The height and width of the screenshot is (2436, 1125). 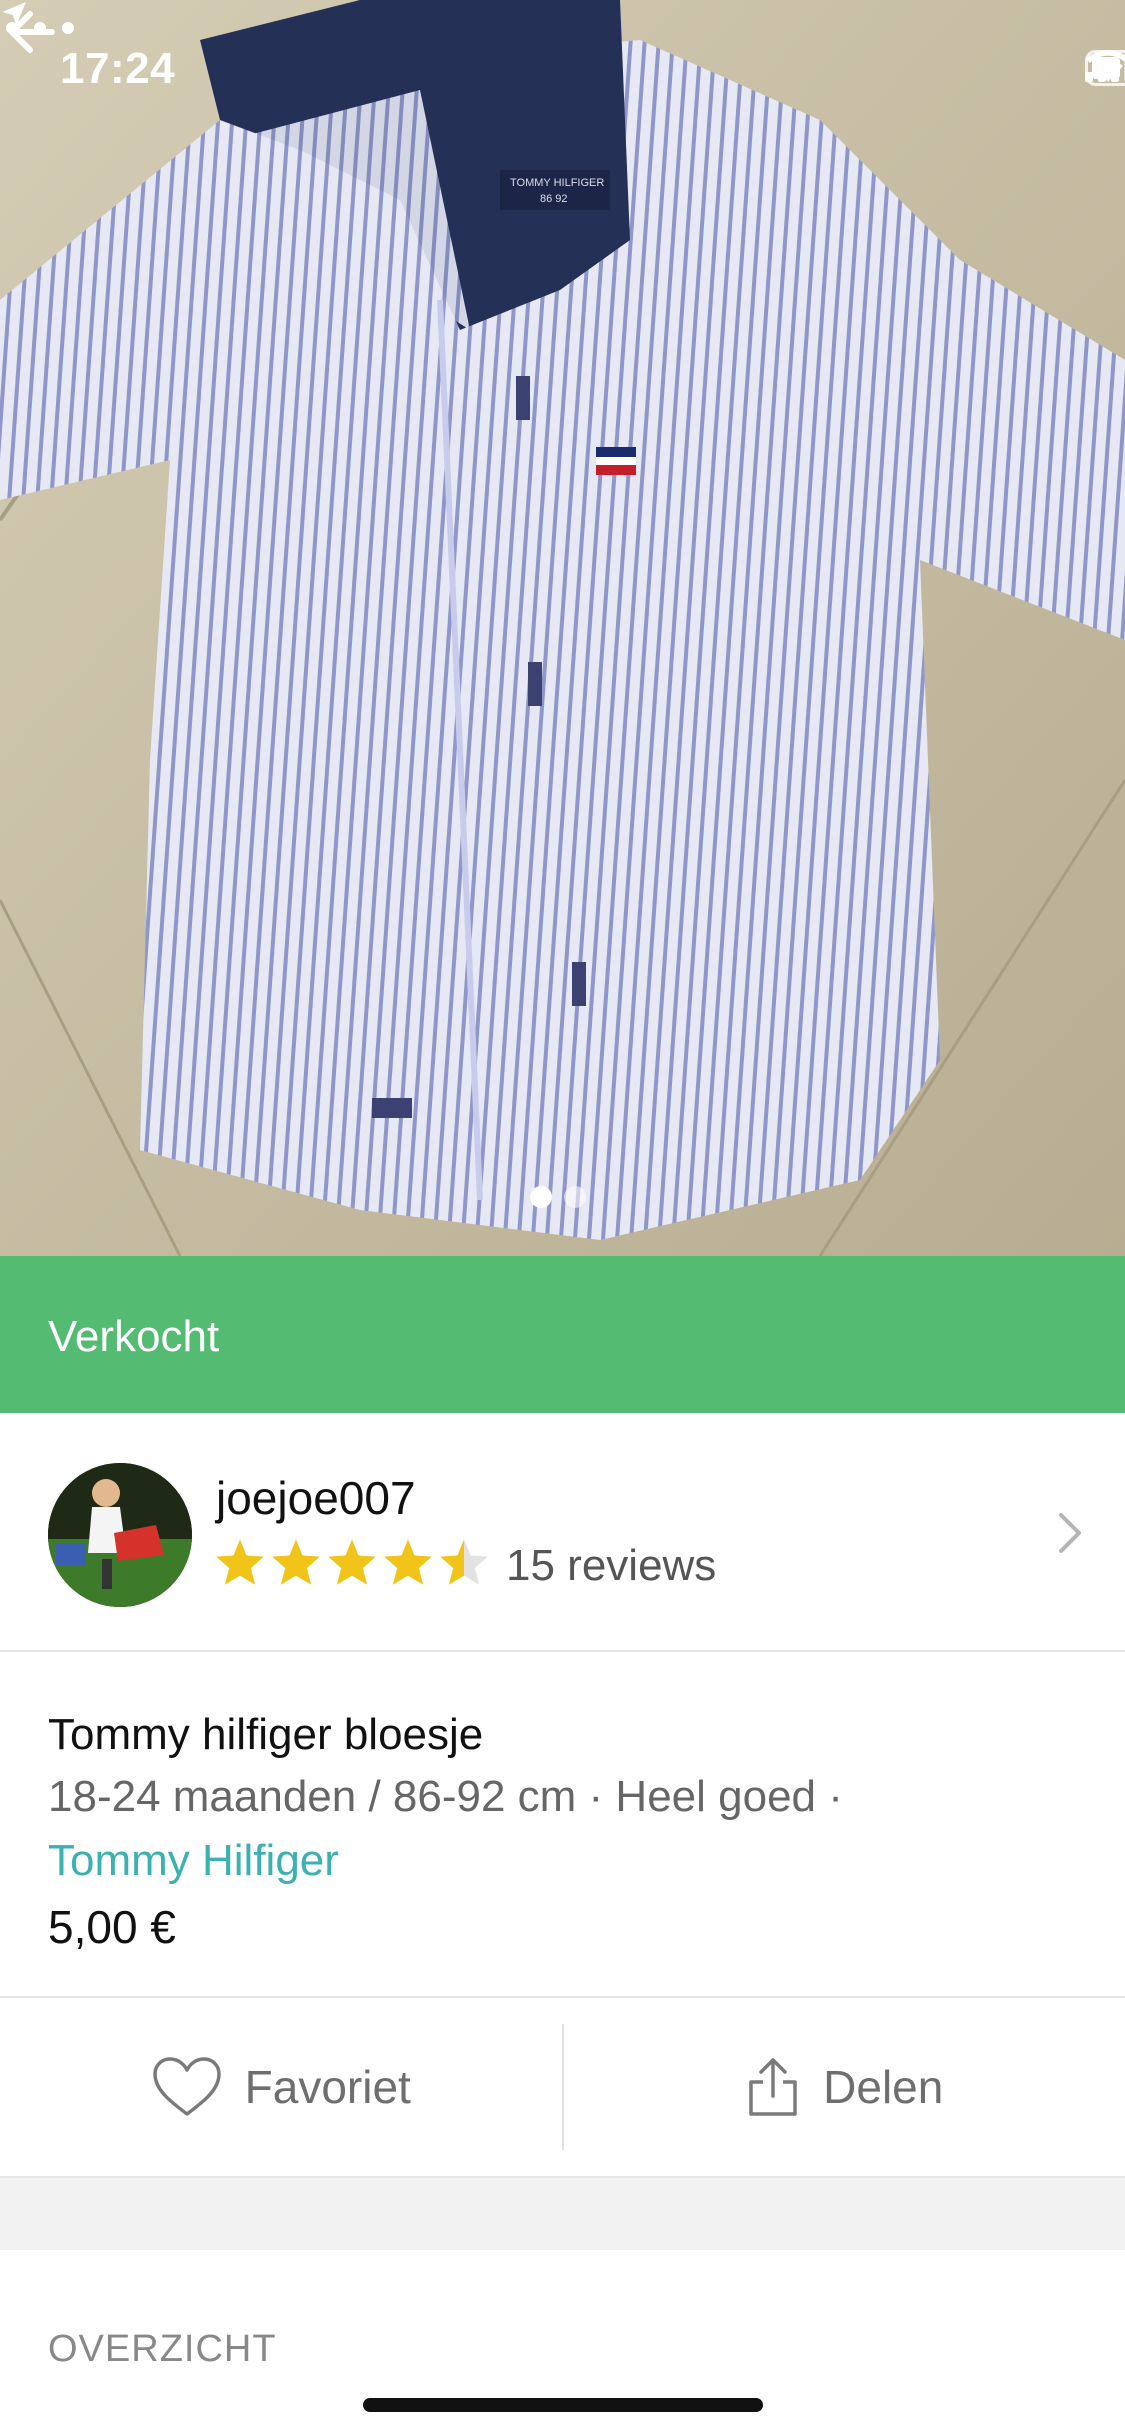 I want to click on overview-section-heading: OVERZICHT, so click(x=162, y=2349).